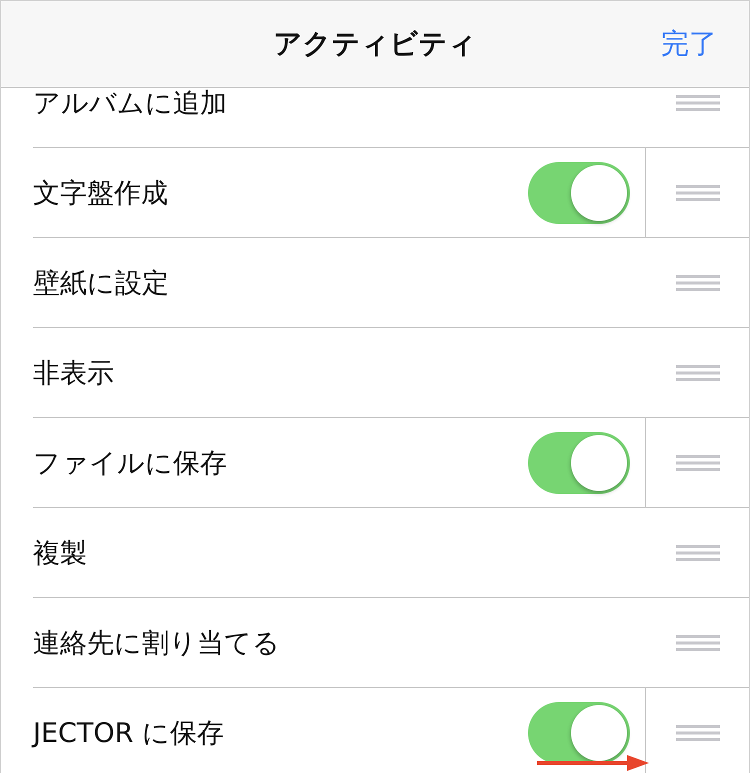  I want to click on row-label: アルバムに追加, so click(130, 104).